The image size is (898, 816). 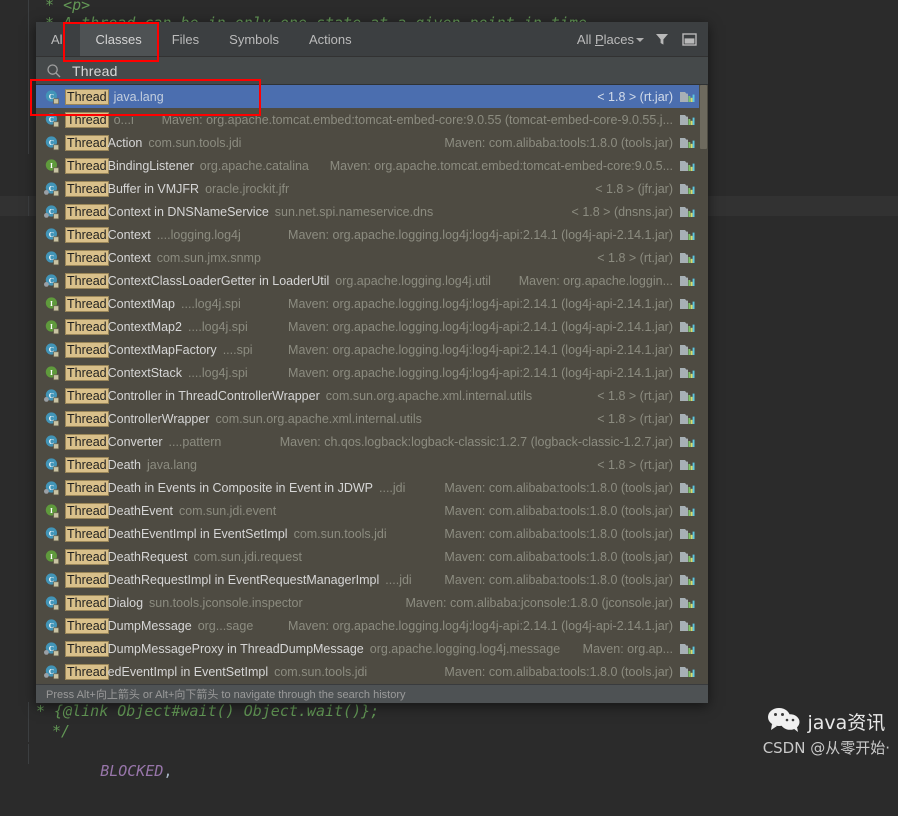 What do you see at coordinates (208, 711) in the screenshot?
I see `editor-javadoc-link-text: * {@link Object#wait() Object.wait()};` at bounding box center [208, 711].